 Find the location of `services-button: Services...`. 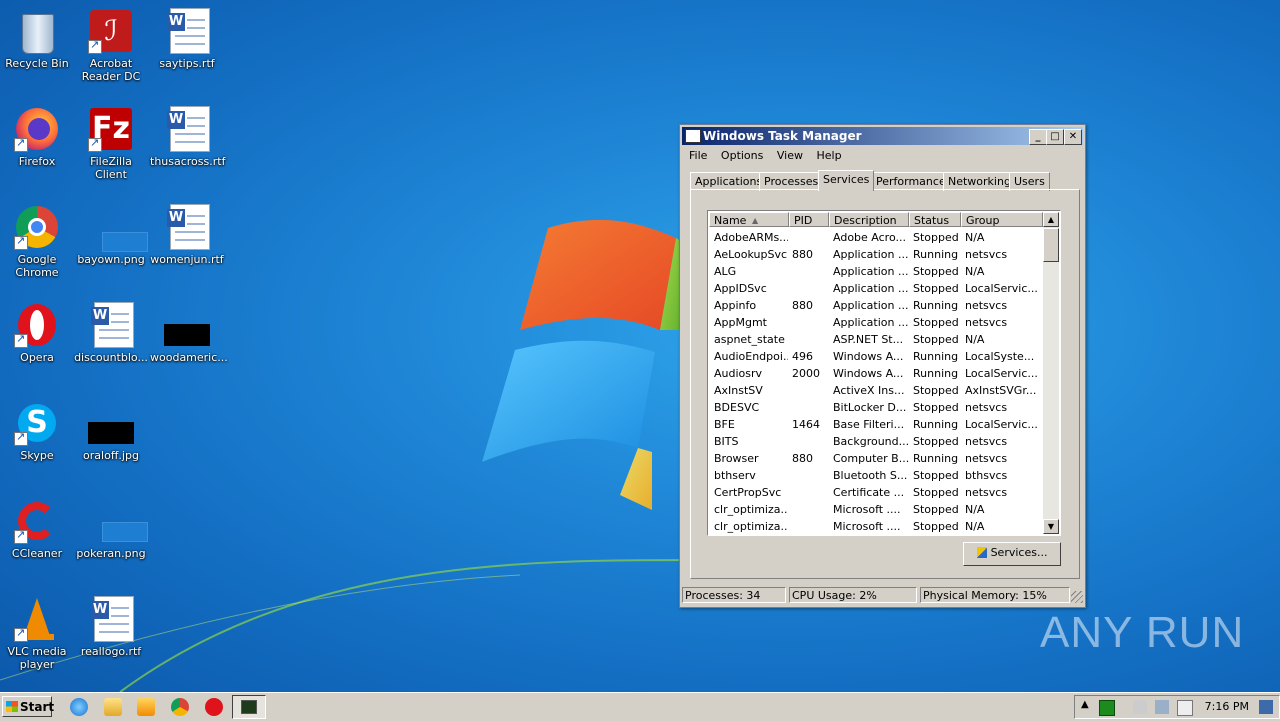

services-button: Services... is located at coordinates (1012, 554).